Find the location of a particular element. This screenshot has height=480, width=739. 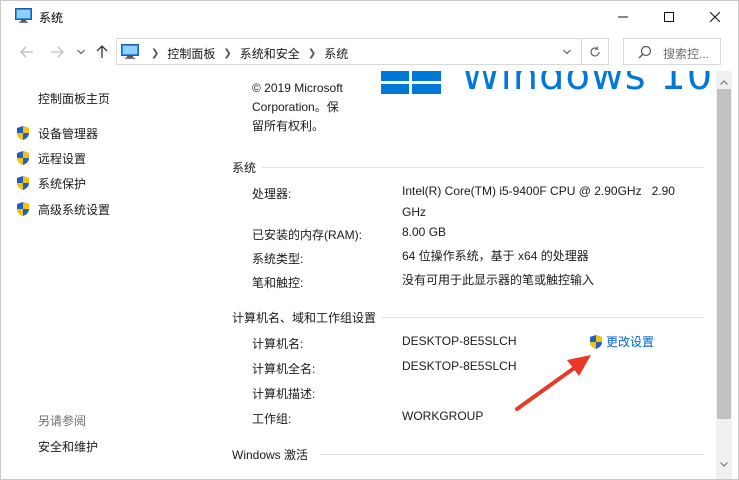

refresh-button is located at coordinates (595, 51).